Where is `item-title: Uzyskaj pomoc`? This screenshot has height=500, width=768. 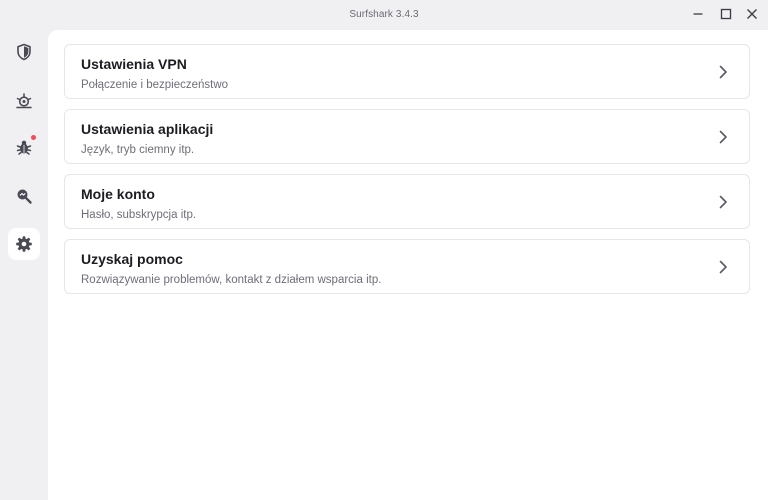
item-title: Uzyskaj pomoc is located at coordinates (132, 259).